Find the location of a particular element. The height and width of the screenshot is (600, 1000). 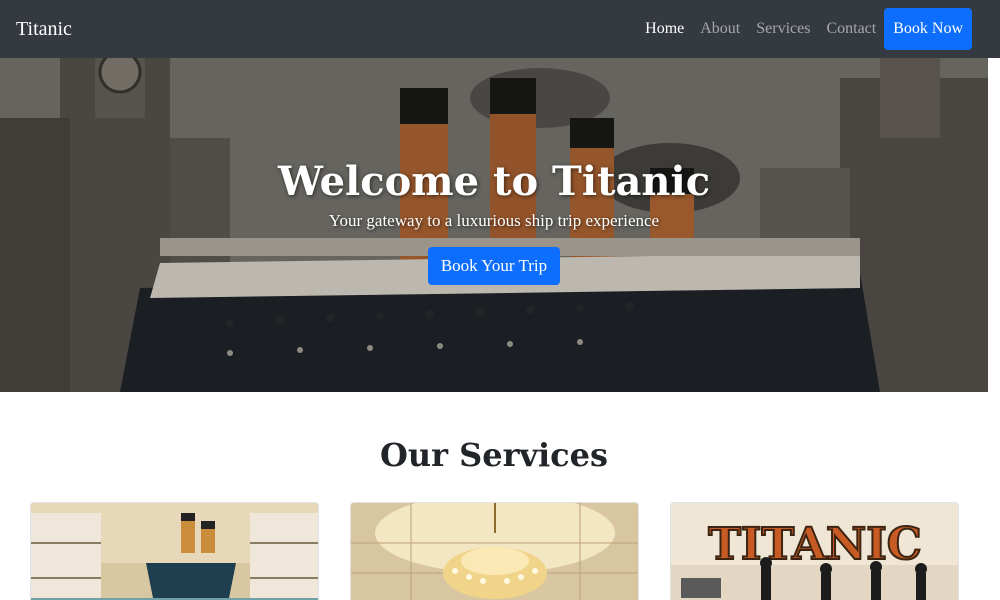

nav-link-about: About is located at coordinates (720, 29).